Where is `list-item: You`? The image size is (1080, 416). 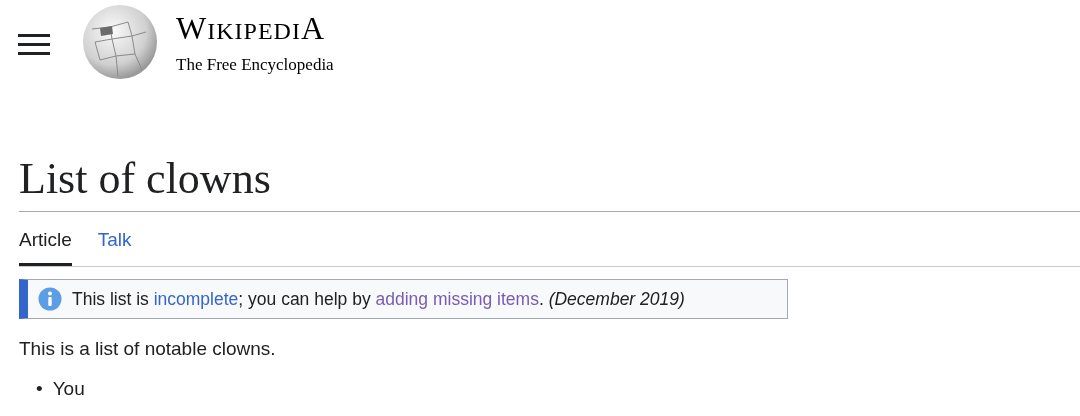 list-item: You is located at coordinates (68, 389).